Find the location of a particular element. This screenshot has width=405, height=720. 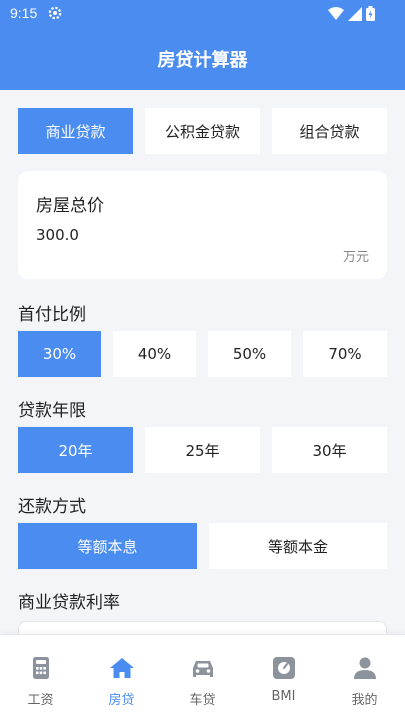

down-payment-option-30: 30% is located at coordinates (59, 354).